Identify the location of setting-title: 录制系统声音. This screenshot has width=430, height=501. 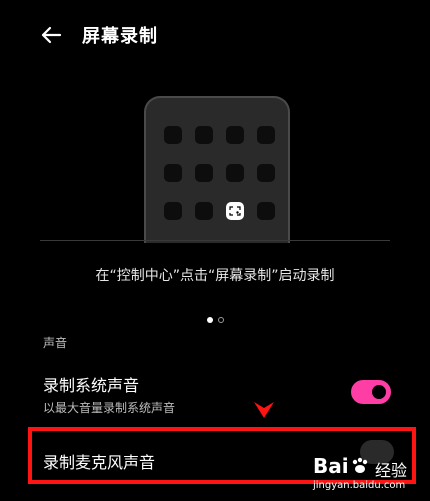
(91, 385).